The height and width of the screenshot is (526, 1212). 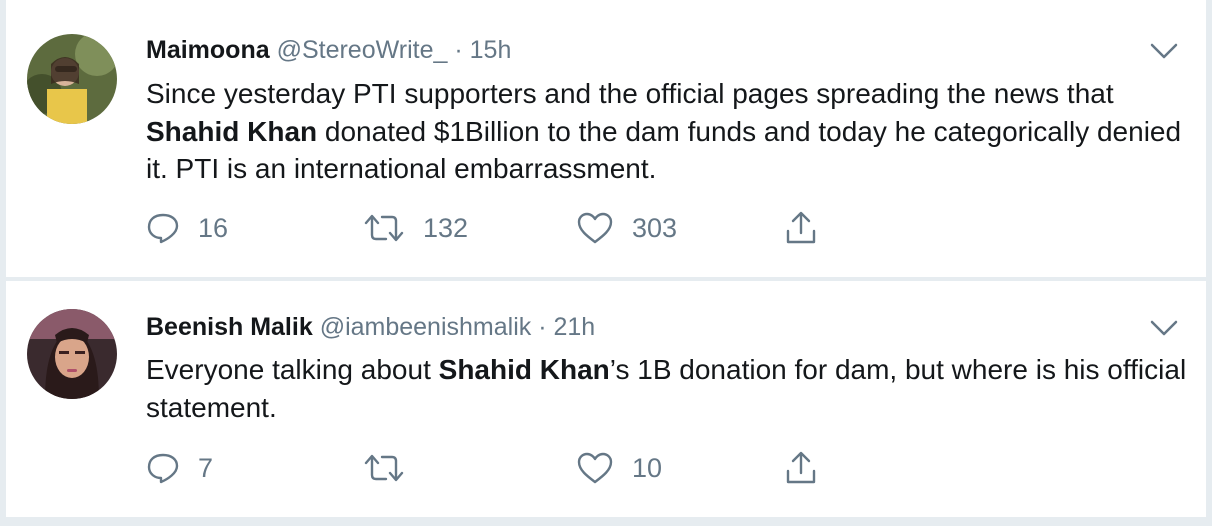 What do you see at coordinates (208, 50) in the screenshot?
I see `display-name: Maimoona` at bounding box center [208, 50].